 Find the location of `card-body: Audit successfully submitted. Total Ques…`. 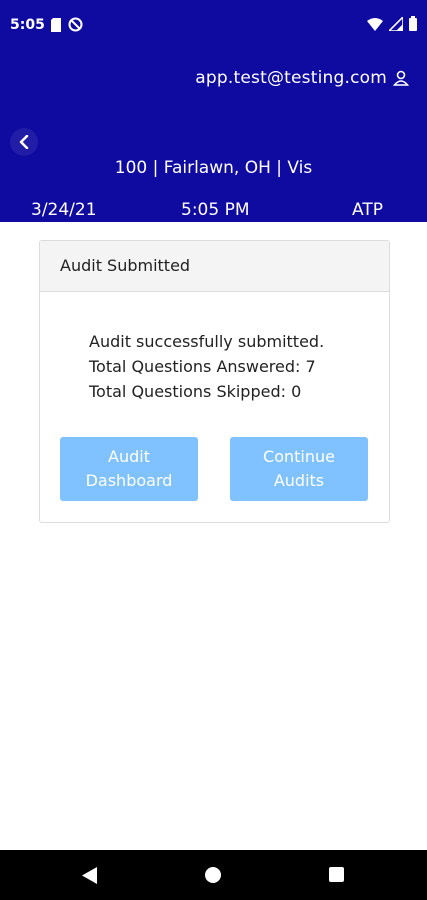

card-body: Audit successfully submitted. Total Ques… is located at coordinates (214, 348).